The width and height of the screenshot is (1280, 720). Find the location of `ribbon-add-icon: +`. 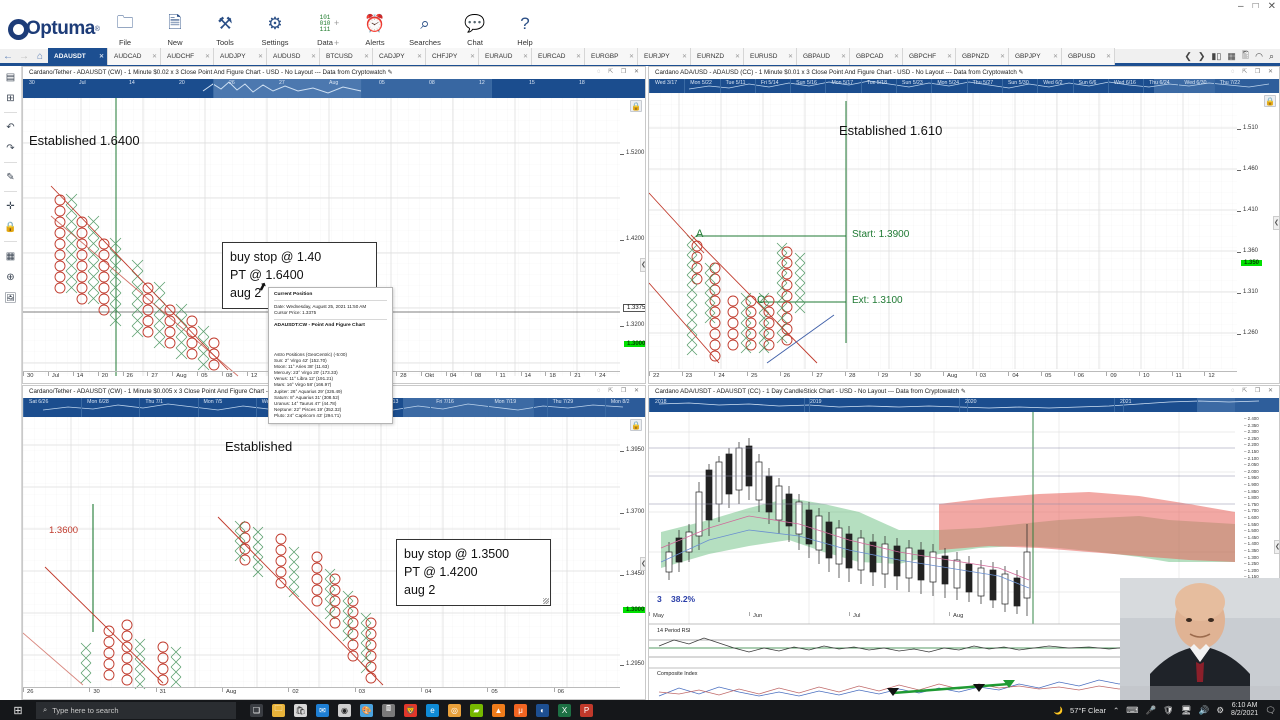

ribbon-add-icon: + is located at coordinates (336, 23).